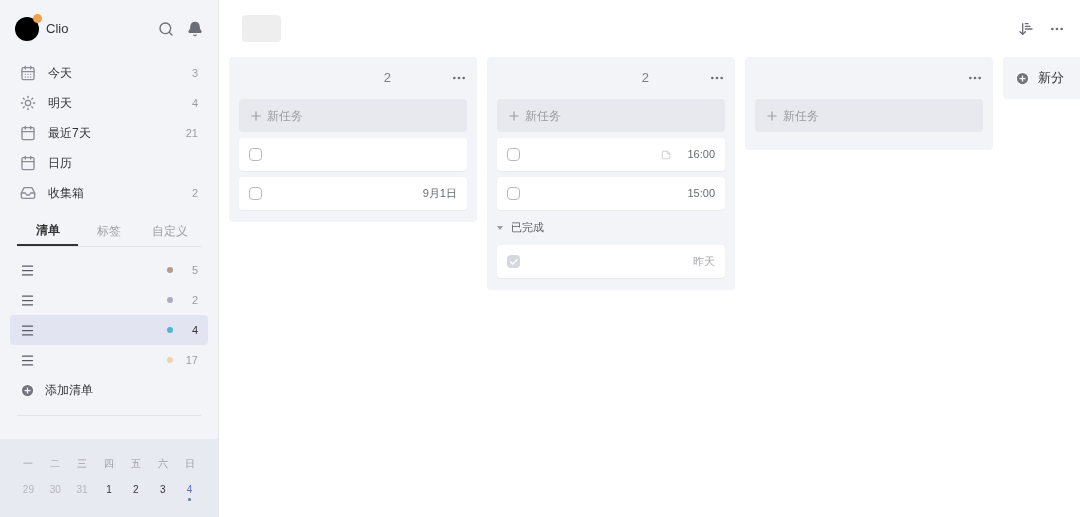  Describe the element at coordinates (1026, 28) in the screenshot. I see `sort-icon` at that location.